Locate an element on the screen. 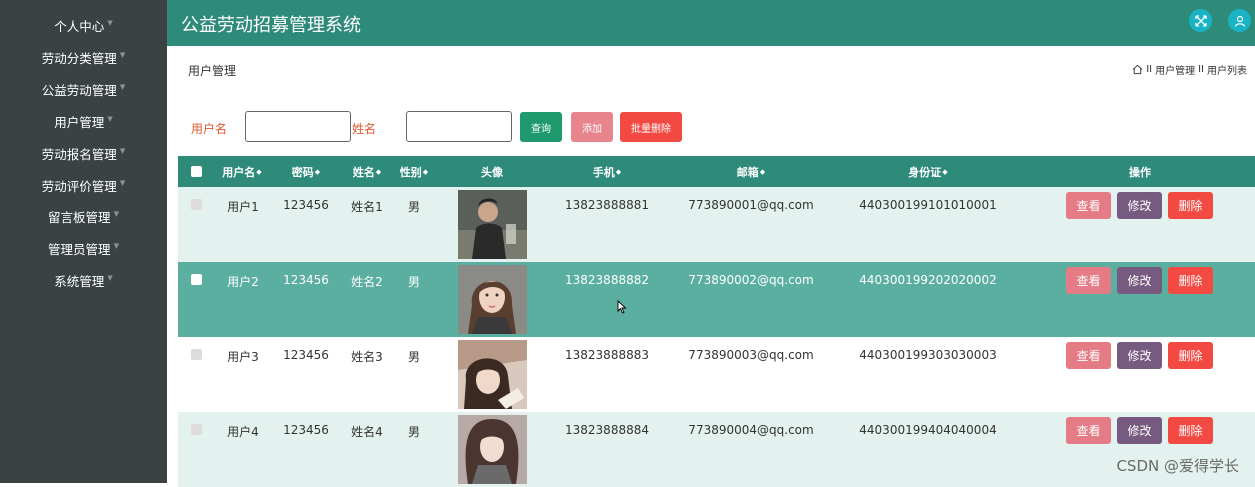 The image size is (1255, 487). sidebar-item-users: 用户管理 ▼ is located at coordinates (83, 121).